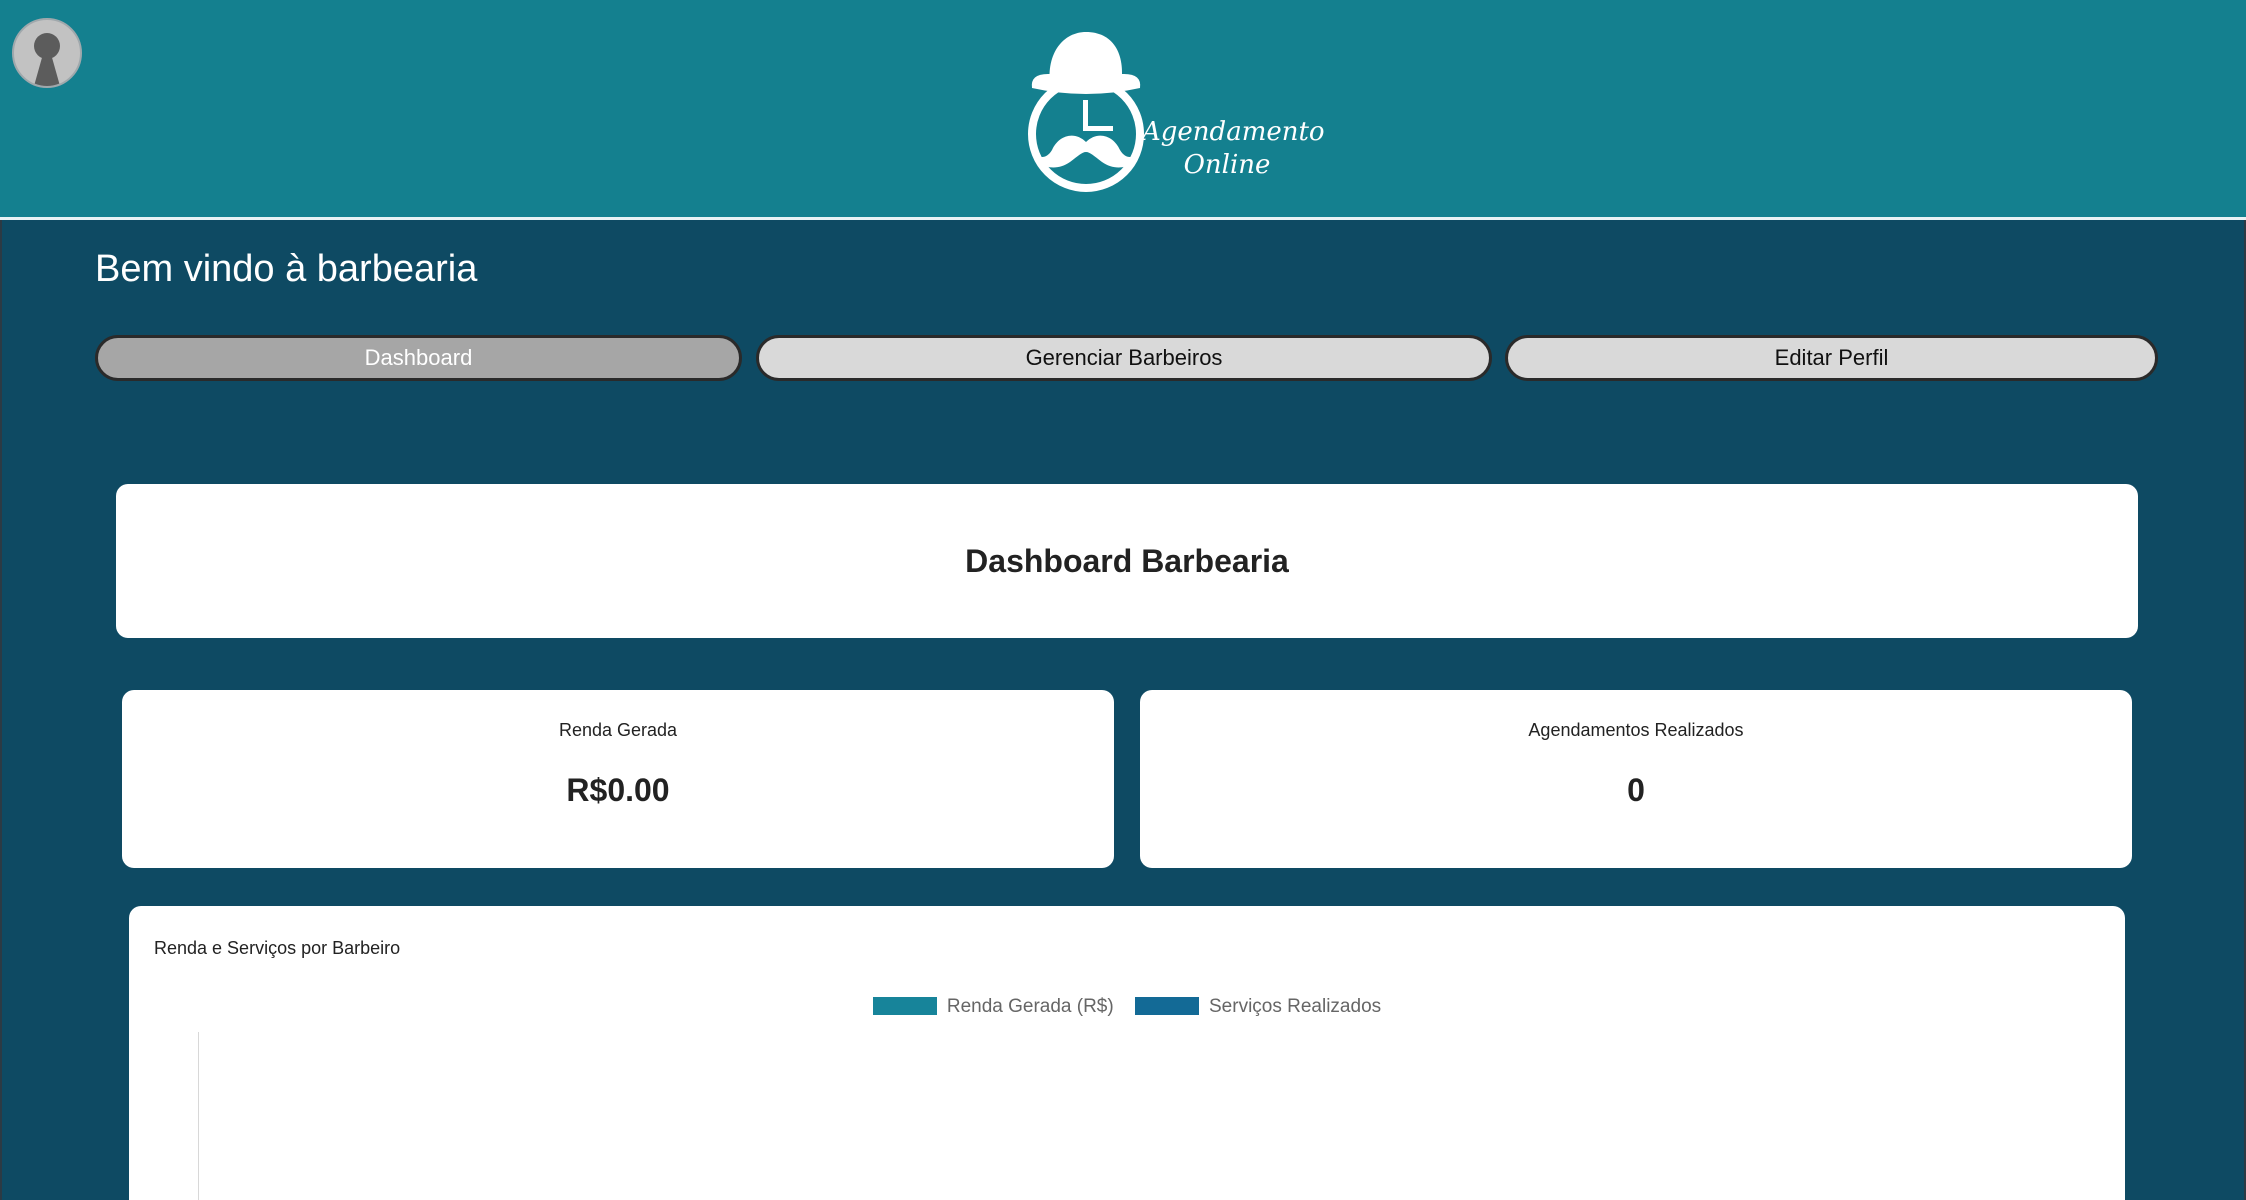  I want to click on logo-line1: Agendamento, so click(1233, 132).